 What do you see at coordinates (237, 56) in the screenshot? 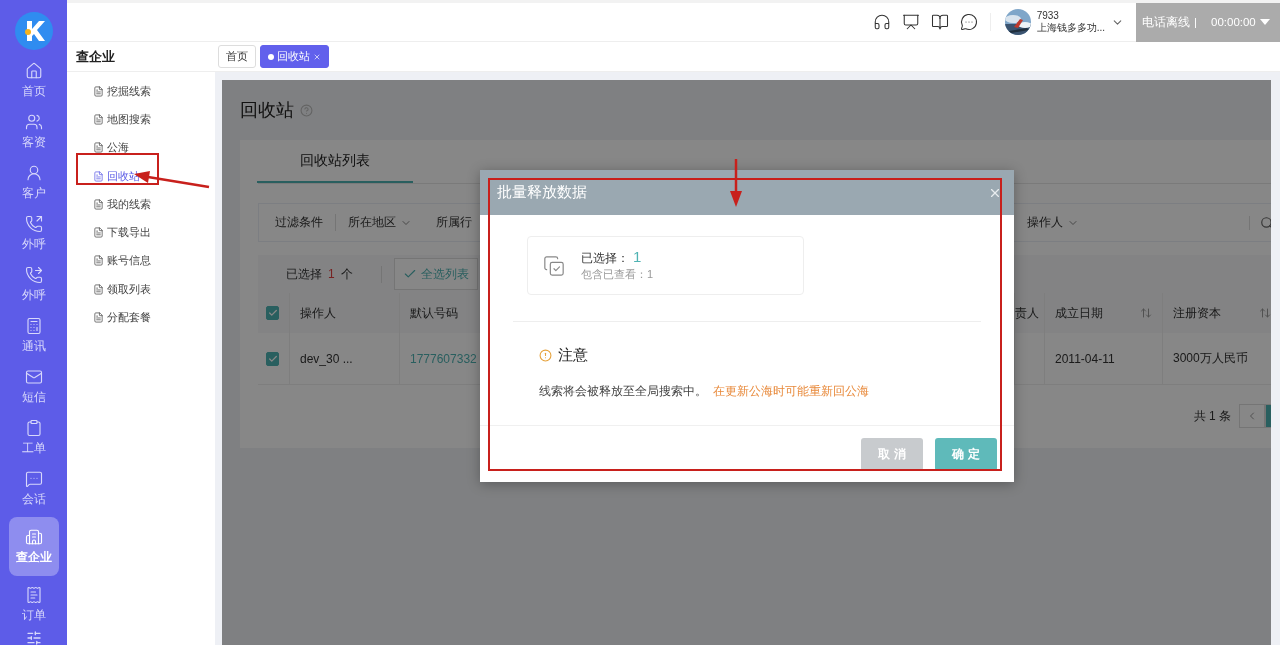
I see `page-tab: 首页` at bounding box center [237, 56].